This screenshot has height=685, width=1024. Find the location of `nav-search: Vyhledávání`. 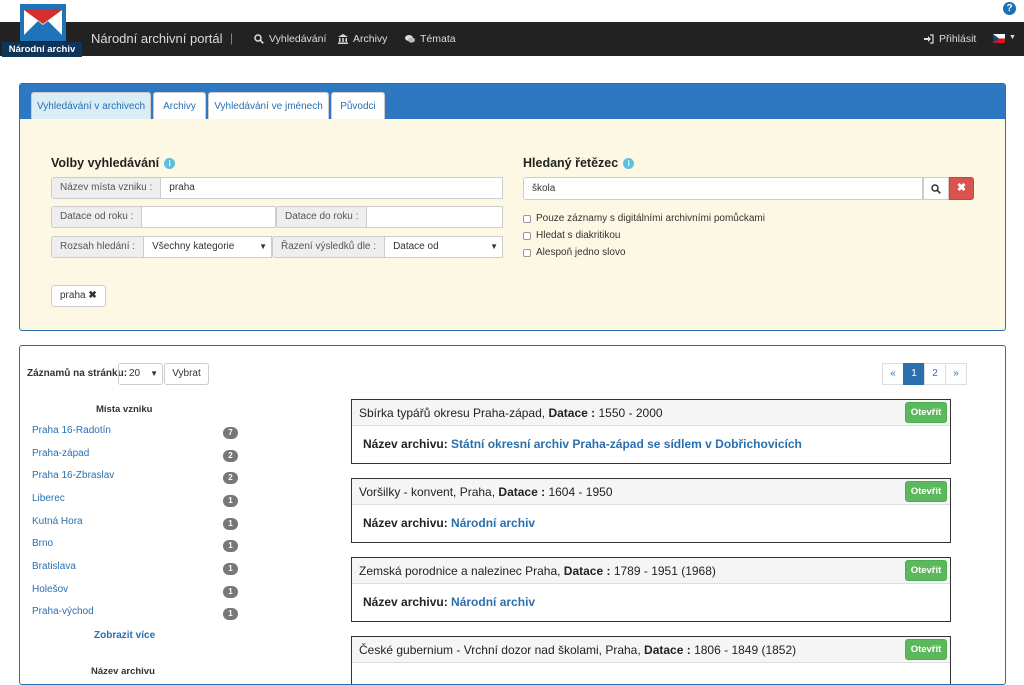

nav-search: Vyhledávání is located at coordinates (290, 39).